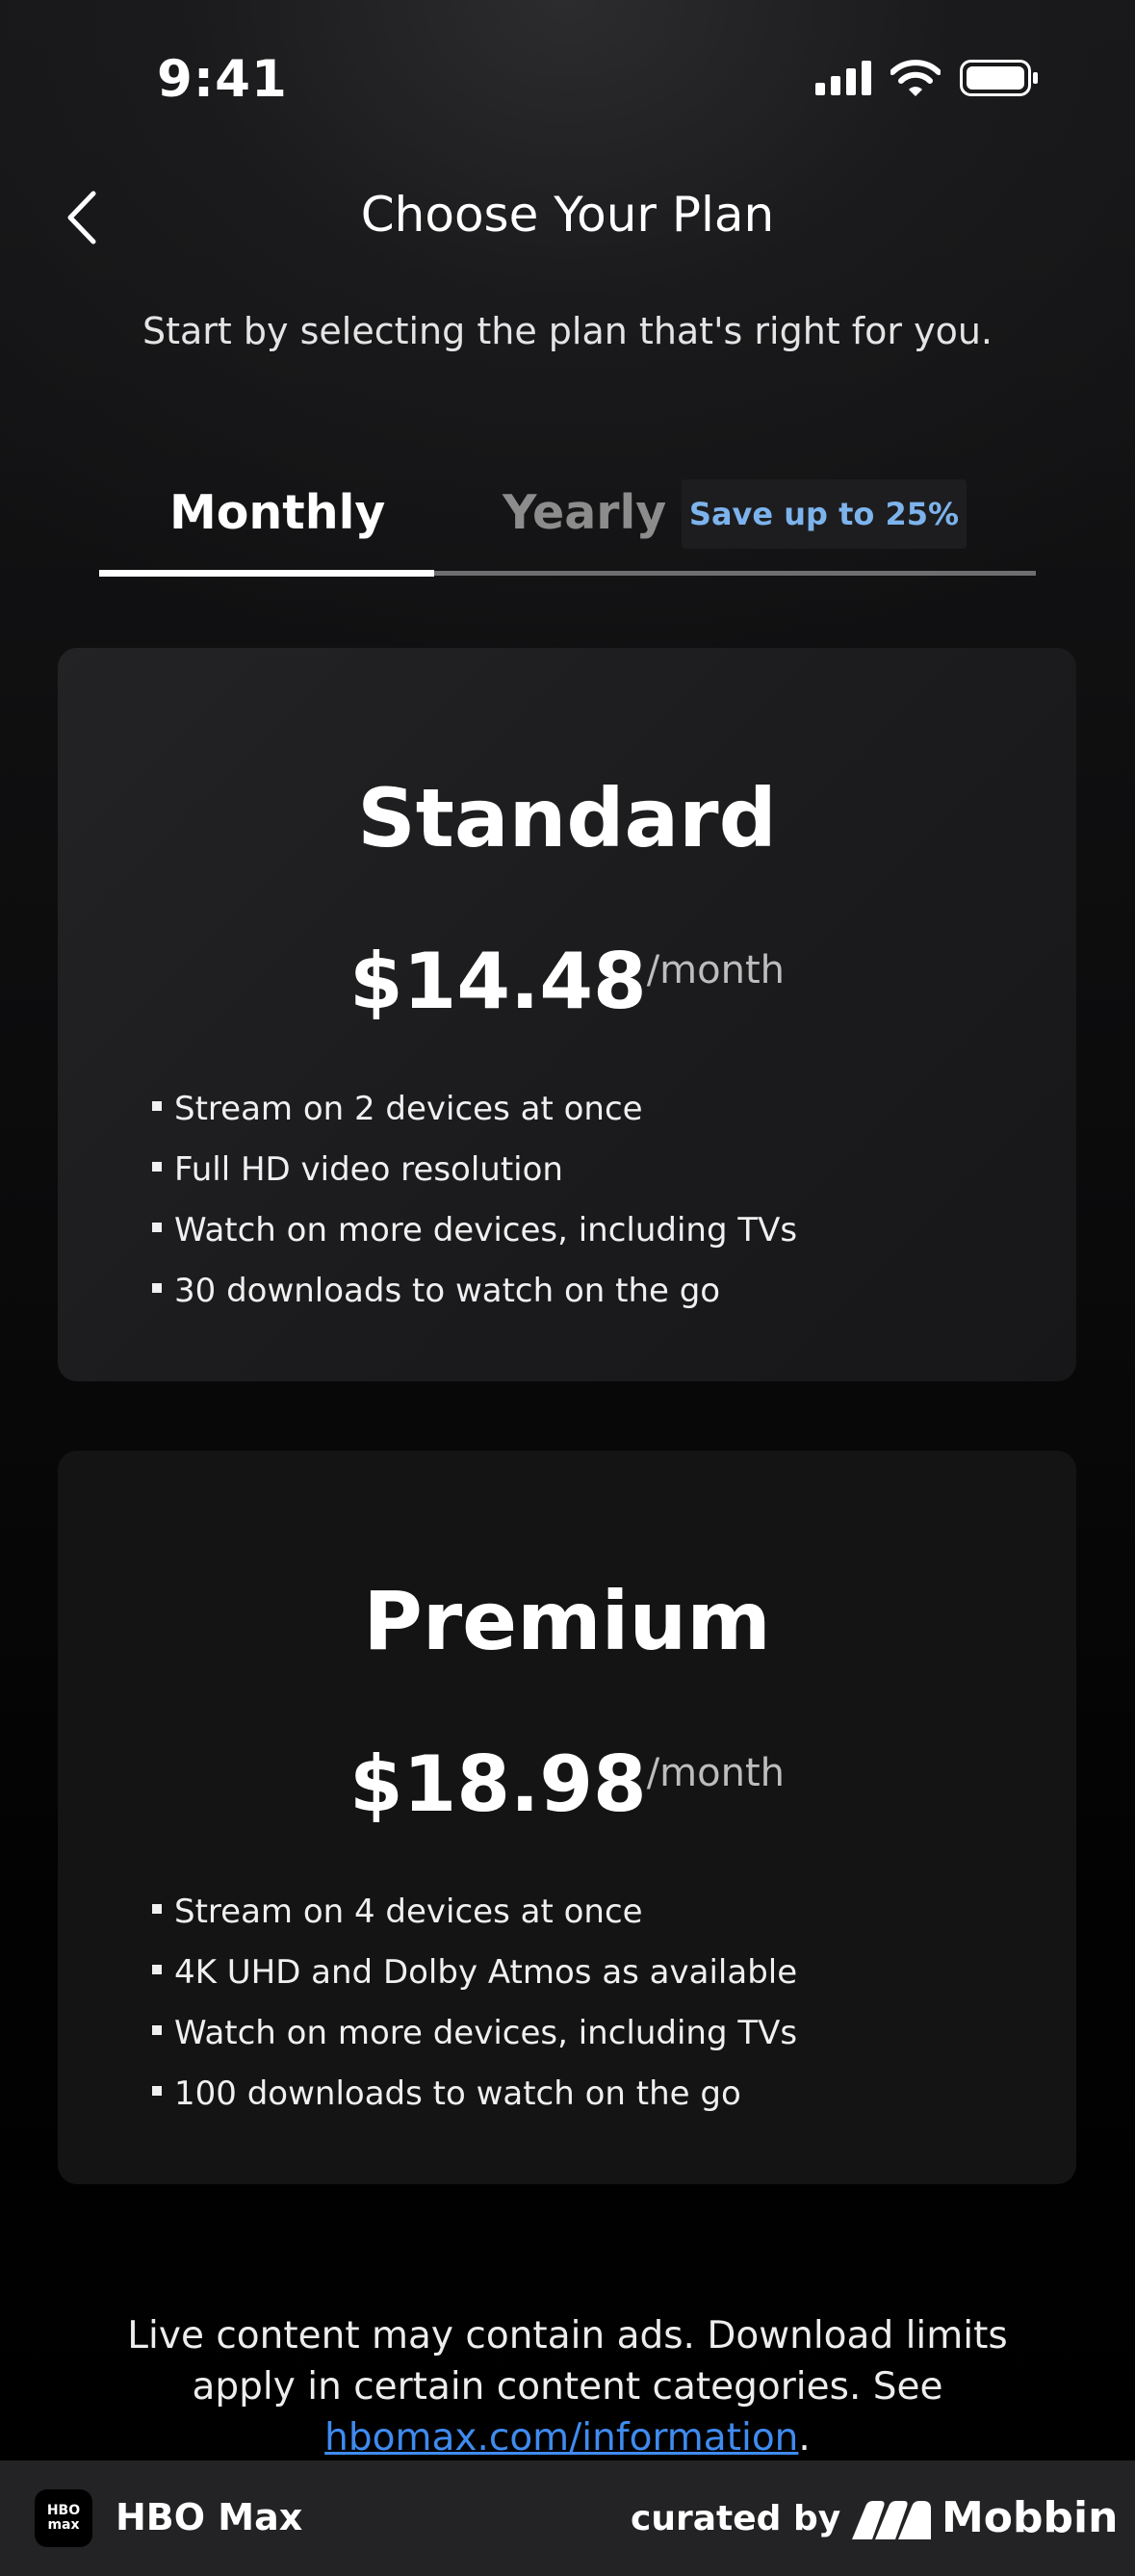 The height and width of the screenshot is (2576, 1135). Describe the element at coordinates (584, 513) in the screenshot. I see `tab-yearly: Yearly` at that location.